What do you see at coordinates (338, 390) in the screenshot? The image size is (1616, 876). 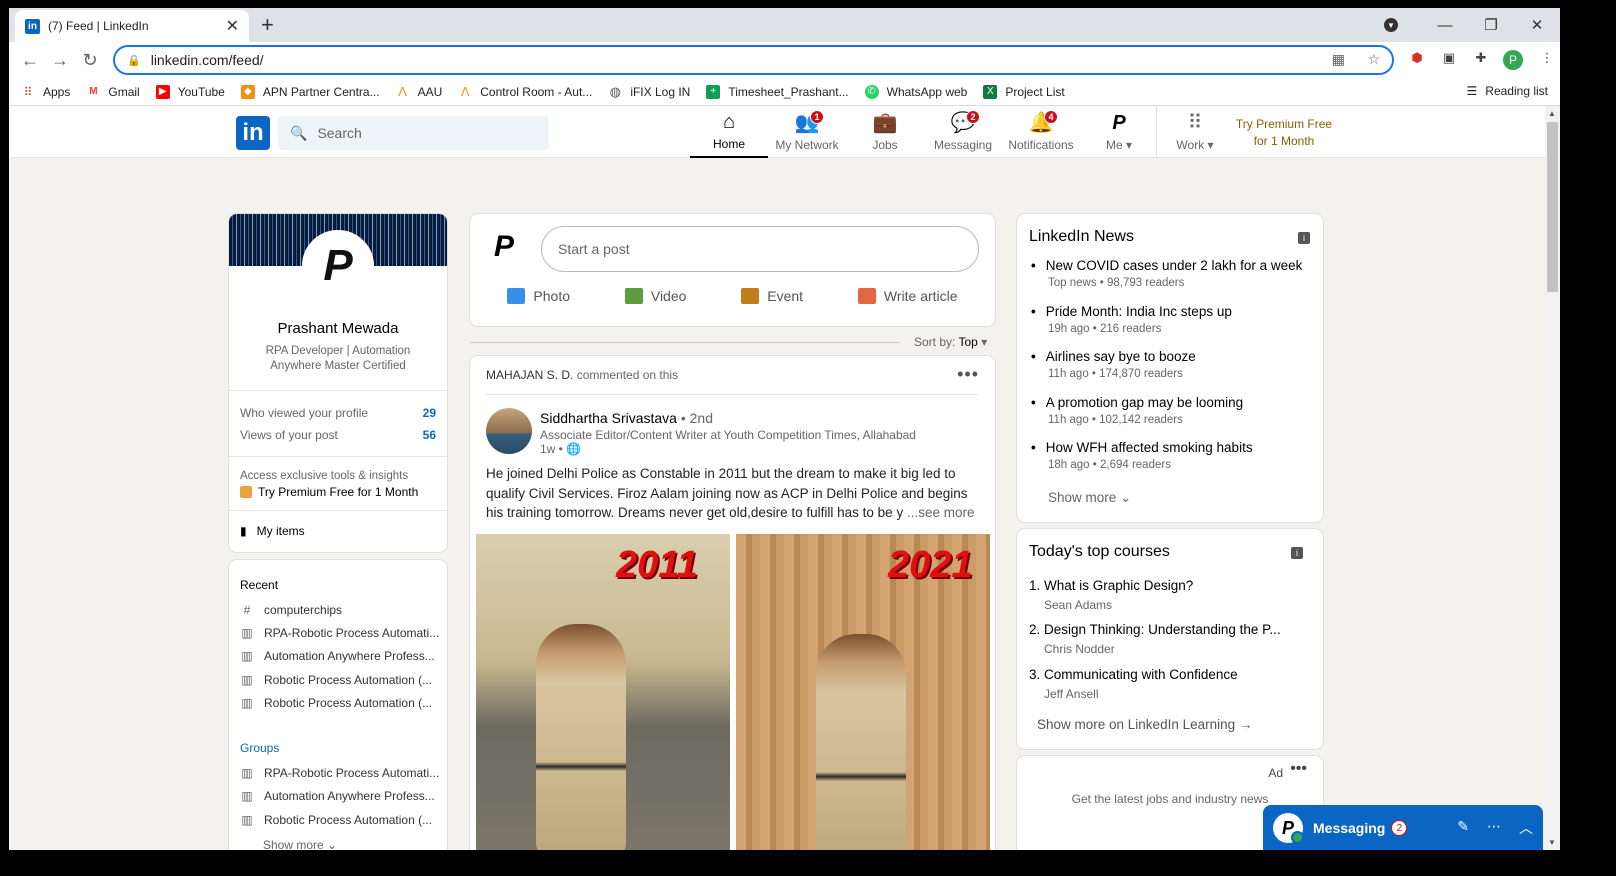 I see `divider` at bounding box center [338, 390].